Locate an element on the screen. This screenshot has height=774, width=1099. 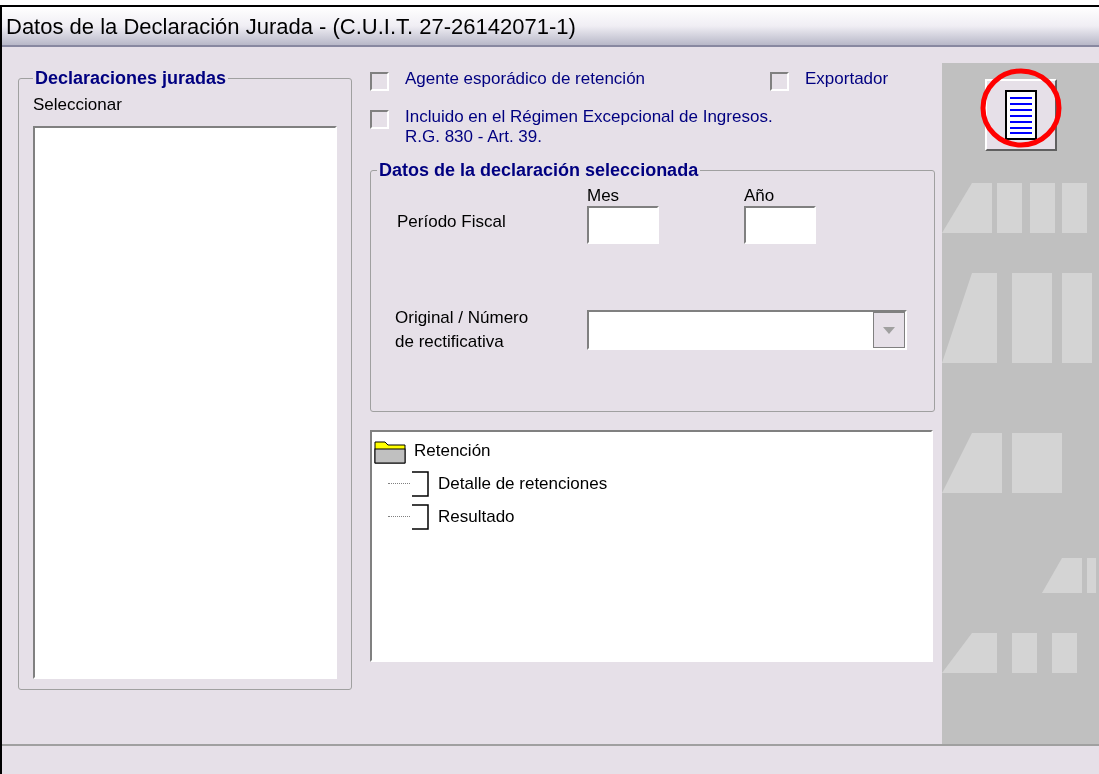
checkbox-label: Agente esporádico de retención is located at coordinates (525, 79).